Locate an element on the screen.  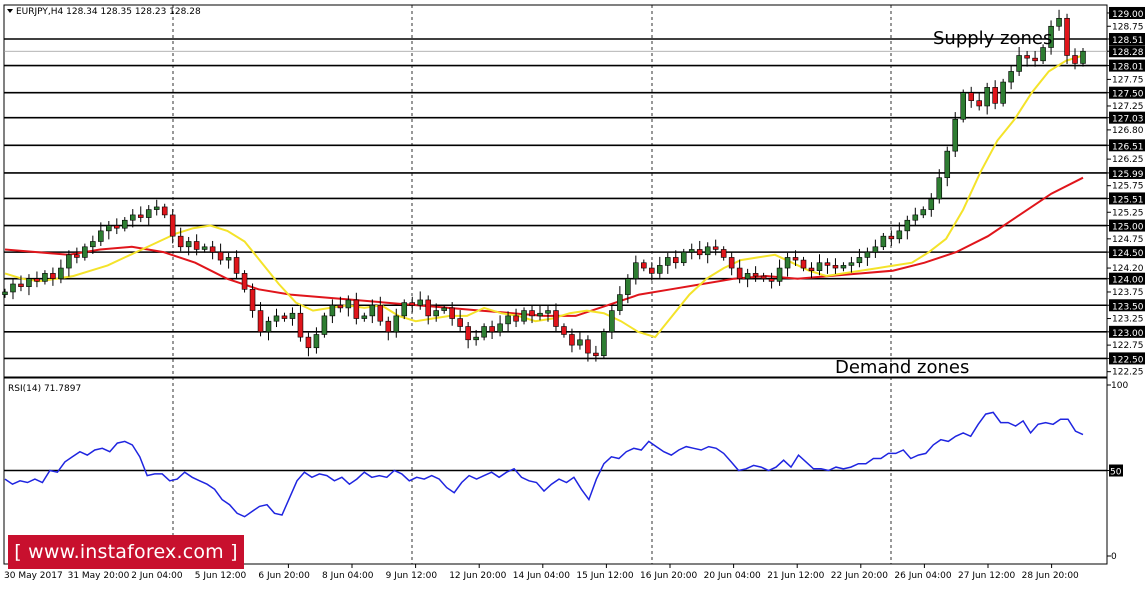
y-tick-label: 125.00 is located at coordinates (1128, 228).